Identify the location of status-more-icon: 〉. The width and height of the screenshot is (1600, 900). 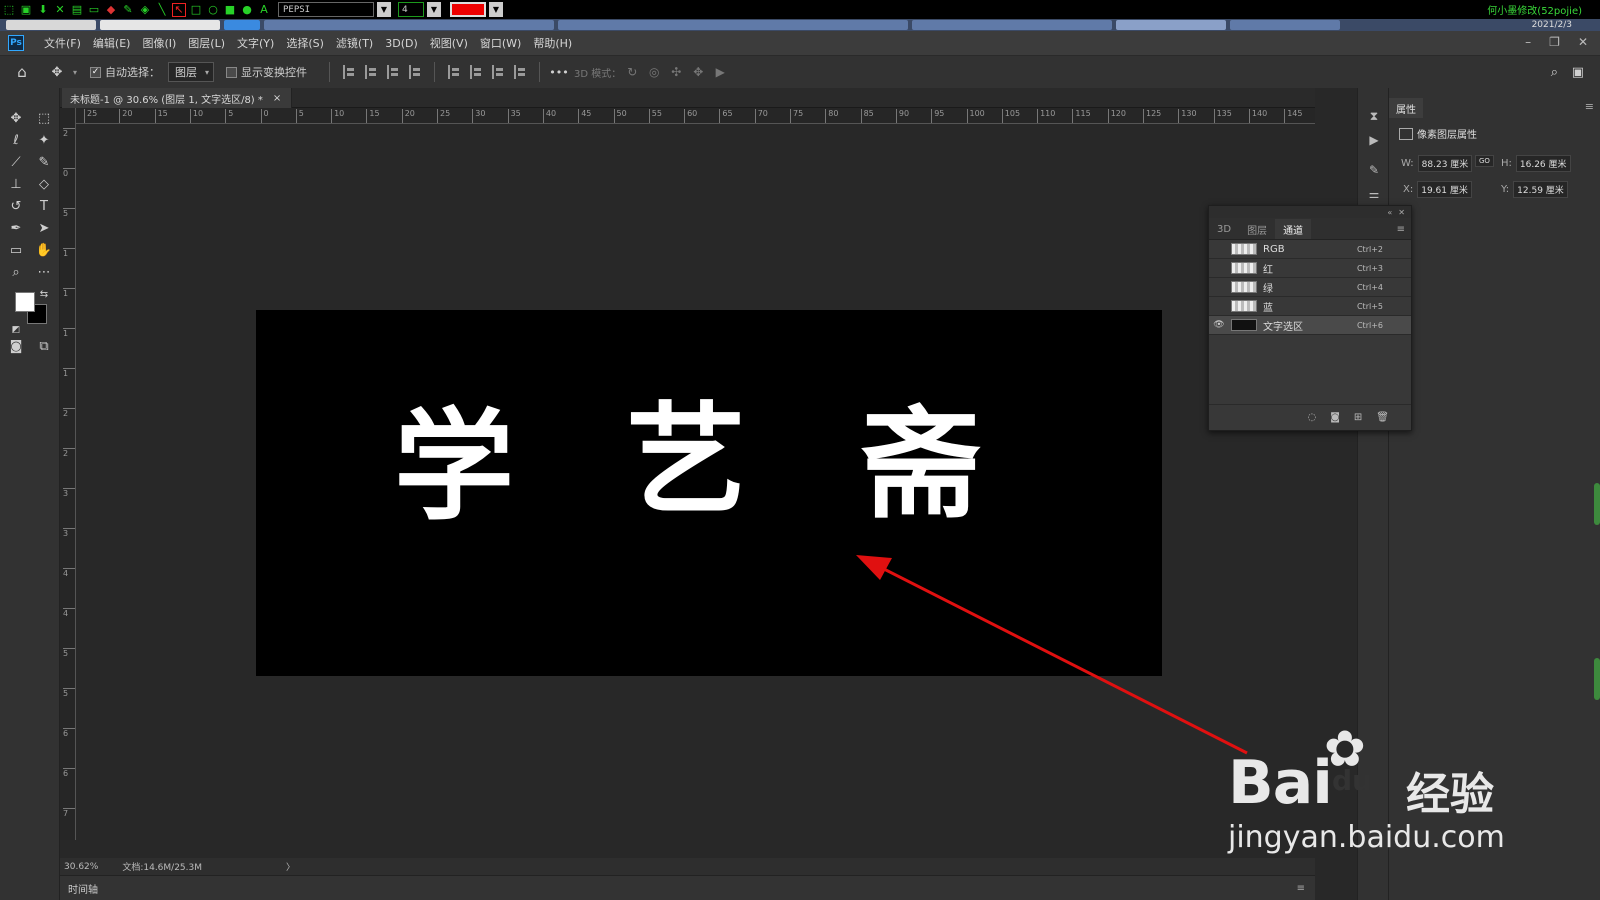
(290, 866).